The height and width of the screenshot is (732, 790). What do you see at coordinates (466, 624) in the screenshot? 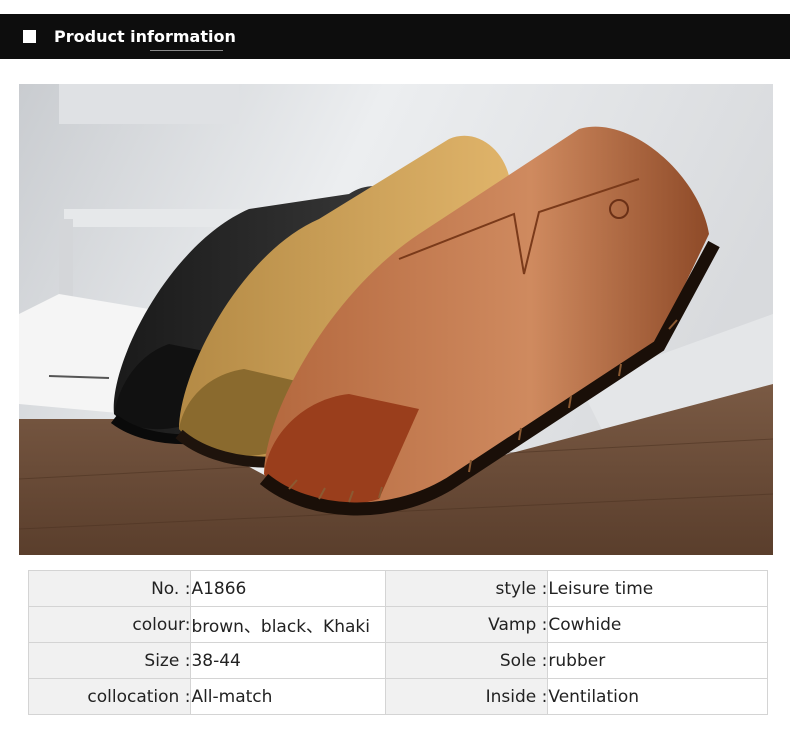
I see `spec-label: Vamp :` at bounding box center [466, 624].